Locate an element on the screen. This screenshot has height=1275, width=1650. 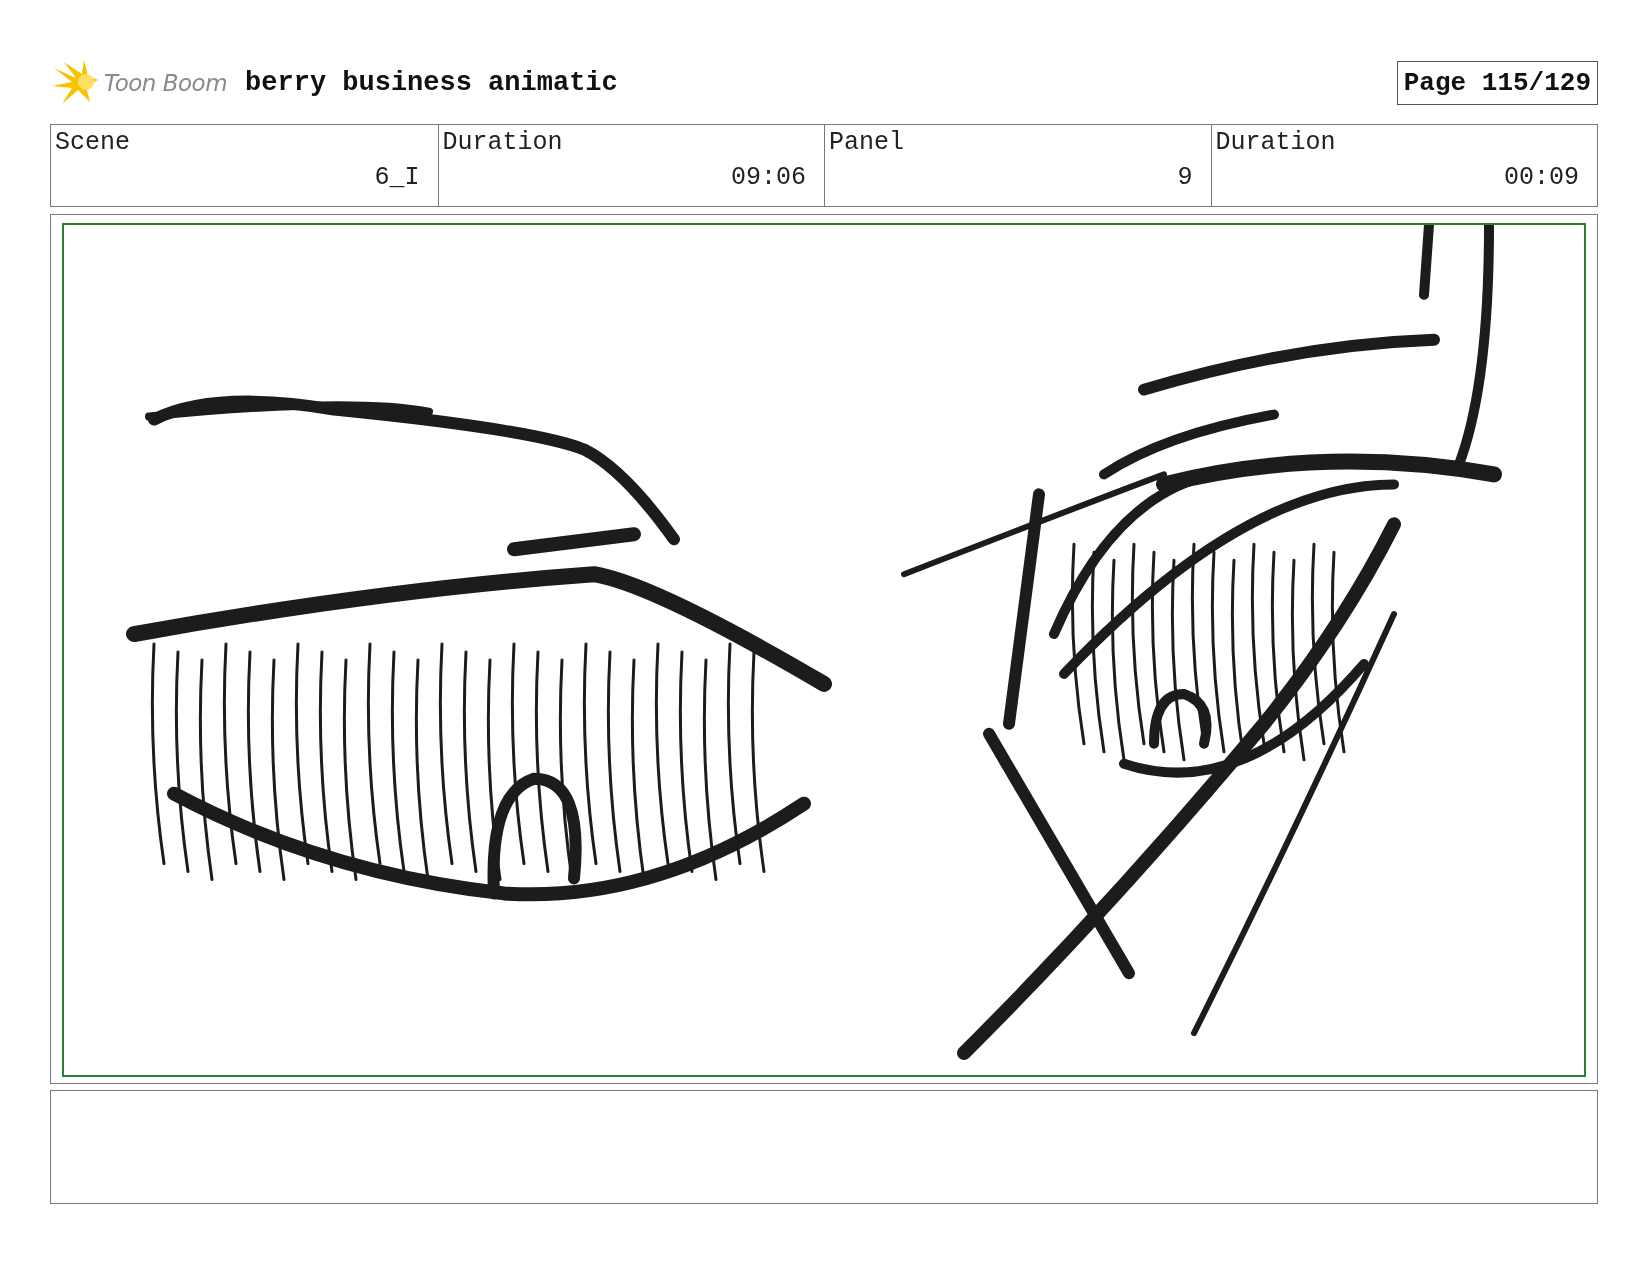
logo-text: Toon Boom is located at coordinates (166, 83).